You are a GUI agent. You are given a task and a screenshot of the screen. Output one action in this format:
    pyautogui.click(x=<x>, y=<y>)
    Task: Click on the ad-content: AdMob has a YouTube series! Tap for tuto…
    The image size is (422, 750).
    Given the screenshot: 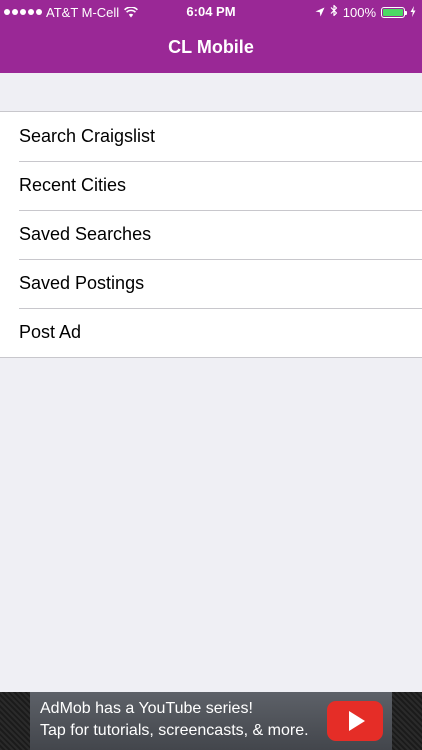 What is the action you would take?
    pyautogui.click(x=211, y=721)
    